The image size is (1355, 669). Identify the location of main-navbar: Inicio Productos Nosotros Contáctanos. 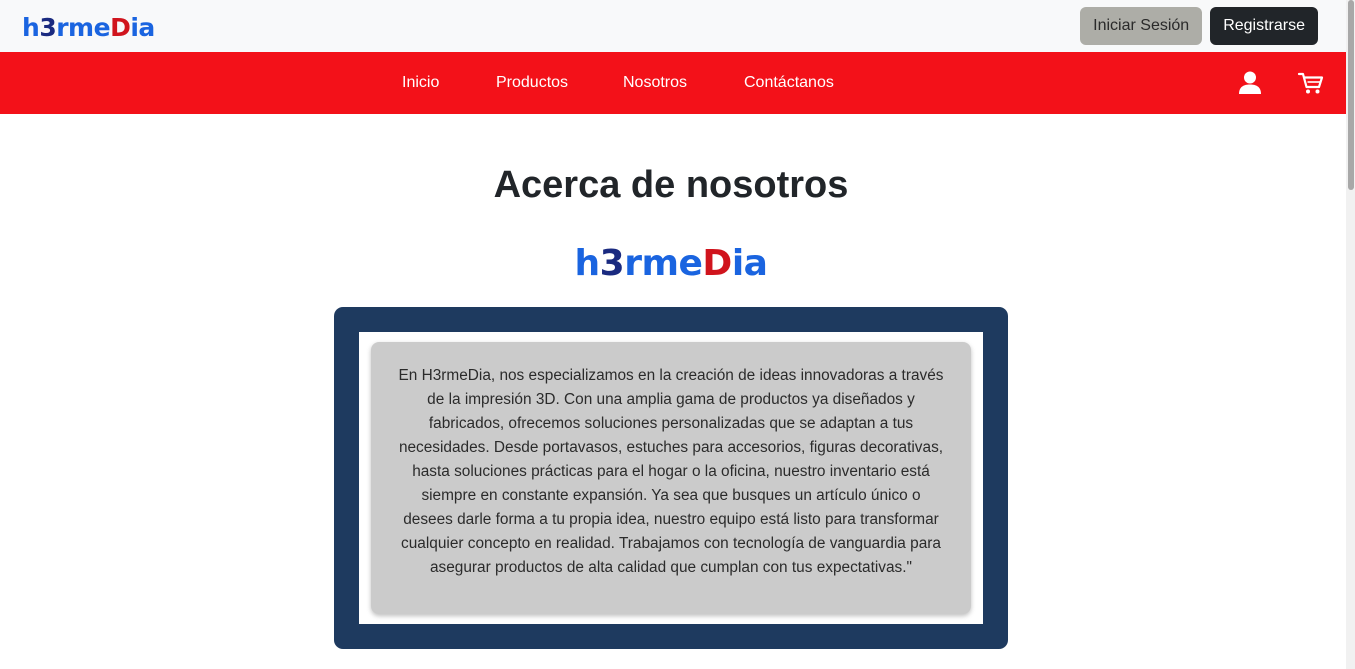
(673, 83).